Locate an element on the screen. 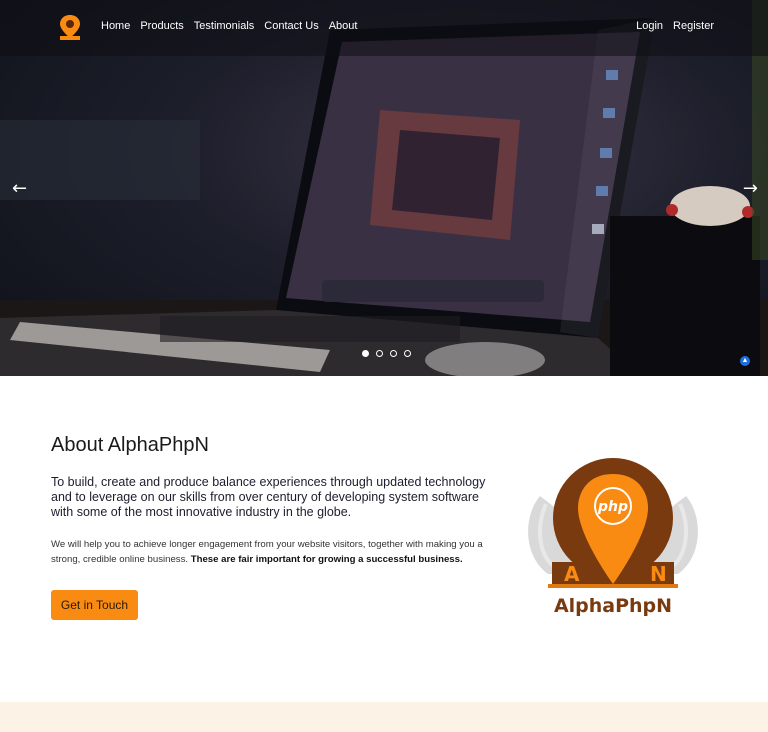 This screenshot has width=768, height=732. register-link: Register is located at coordinates (693, 26).